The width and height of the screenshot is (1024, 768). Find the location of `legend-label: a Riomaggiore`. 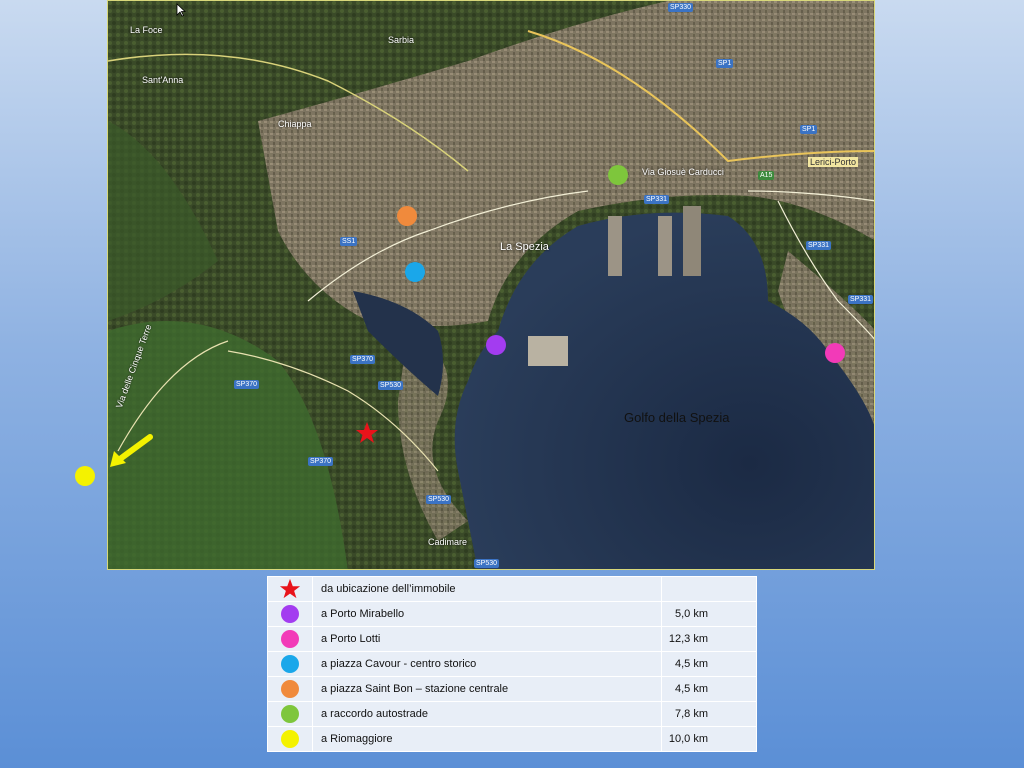

legend-label: a Riomaggiore is located at coordinates (487, 739).